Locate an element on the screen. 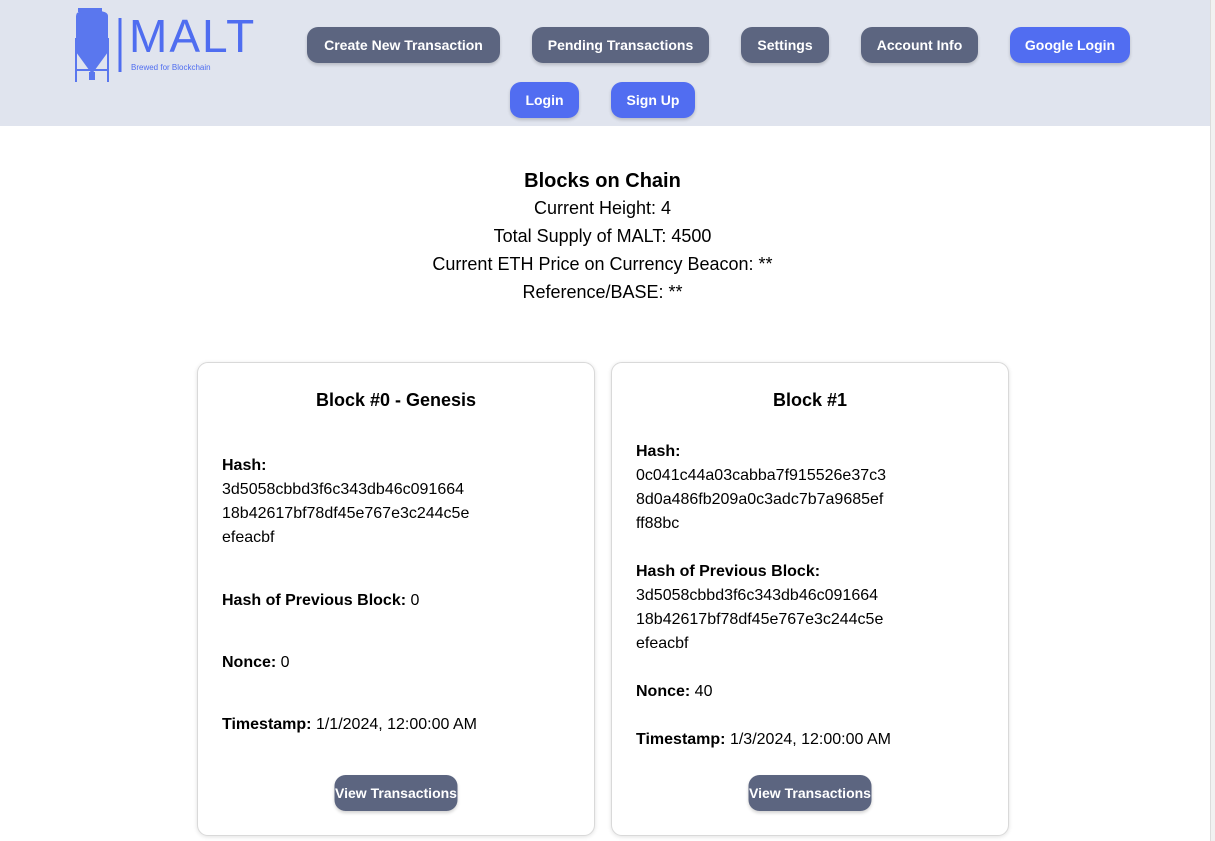 The height and width of the screenshot is (841, 1215). hash-value-line: ff88bc is located at coordinates (658, 523).